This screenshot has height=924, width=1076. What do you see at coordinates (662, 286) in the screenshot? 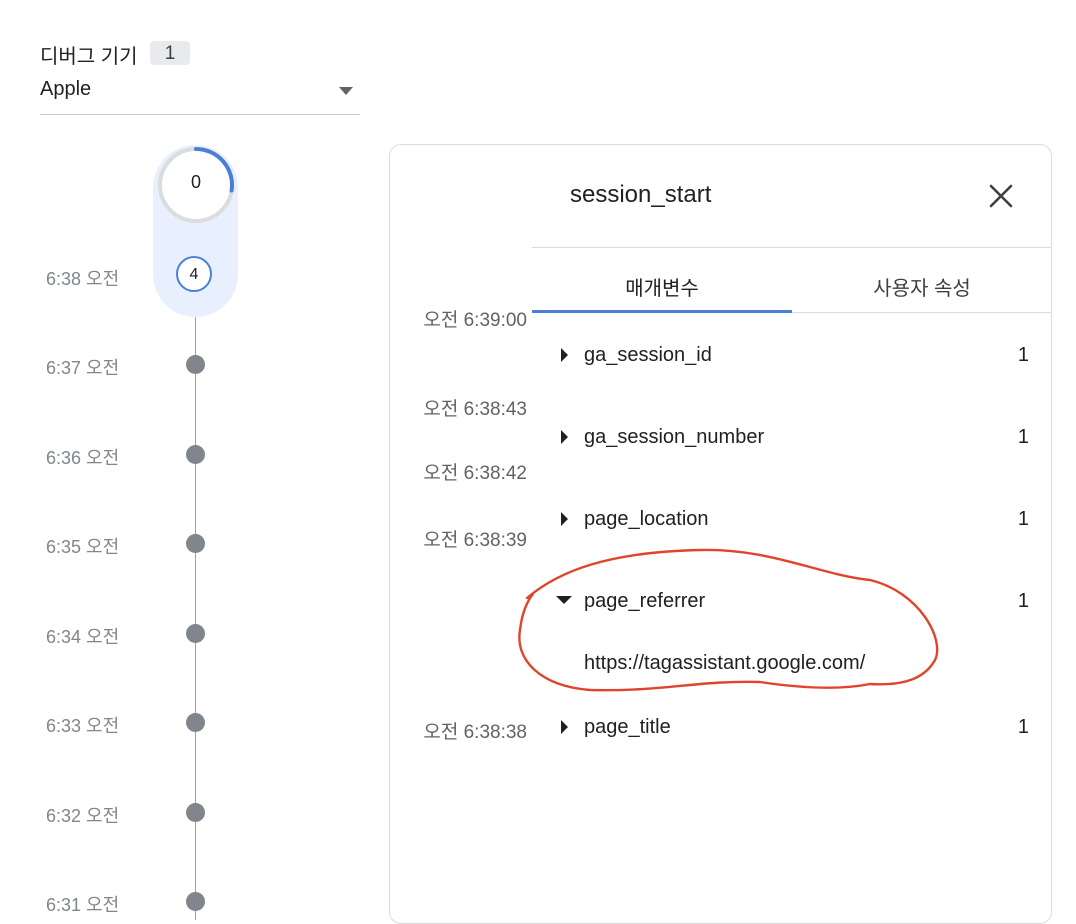
I see `tab-parameters: 매개변수` at bounding box center [662, 286].